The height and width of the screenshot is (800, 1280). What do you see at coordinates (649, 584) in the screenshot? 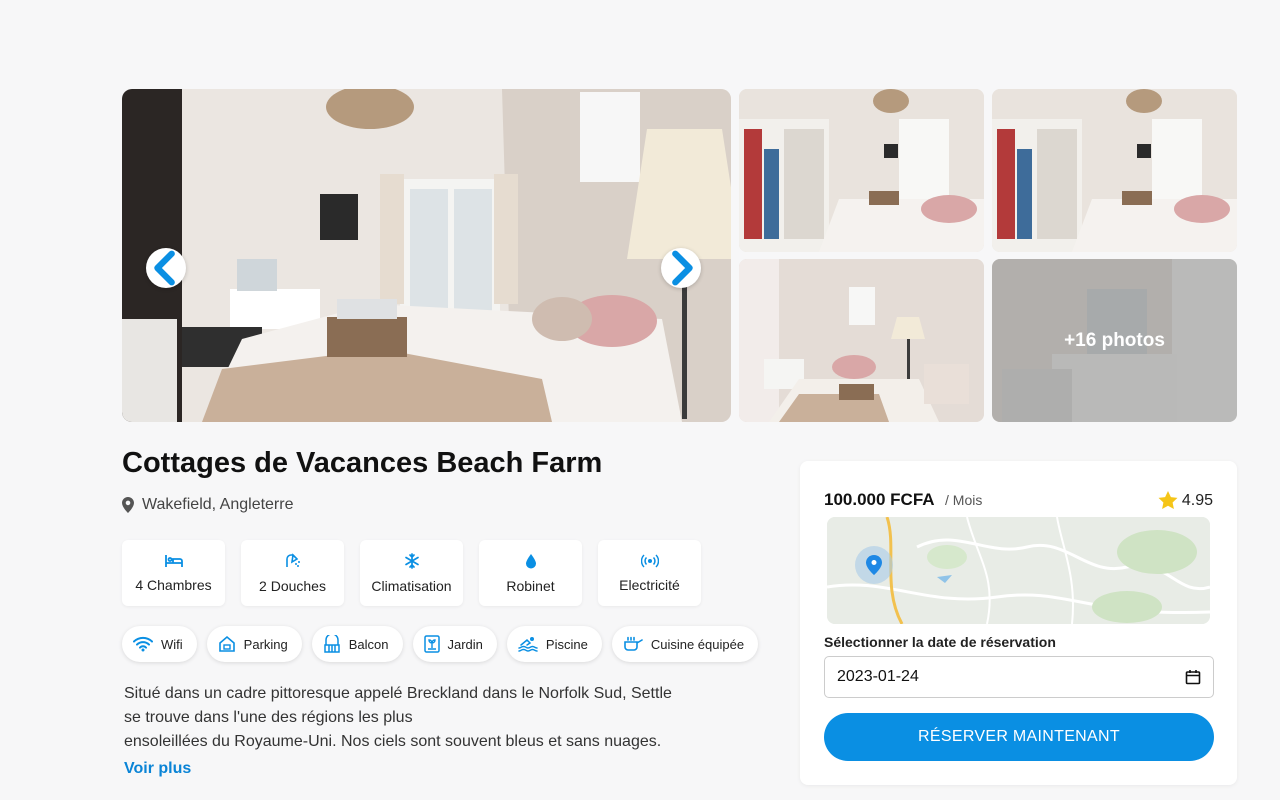
I see `feature-label: Electricité` at bounding box center [649, 584].